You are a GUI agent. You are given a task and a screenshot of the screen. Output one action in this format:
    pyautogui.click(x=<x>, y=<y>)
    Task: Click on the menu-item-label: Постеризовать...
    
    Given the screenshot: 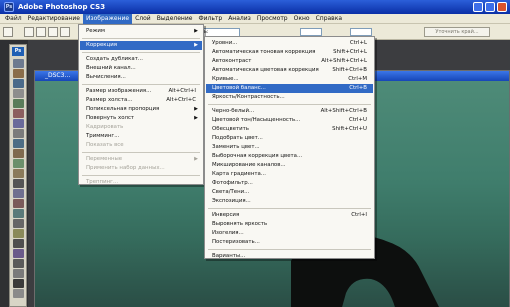 What is the action you would take?
    pyautogui.click(x=236, y=242)
    